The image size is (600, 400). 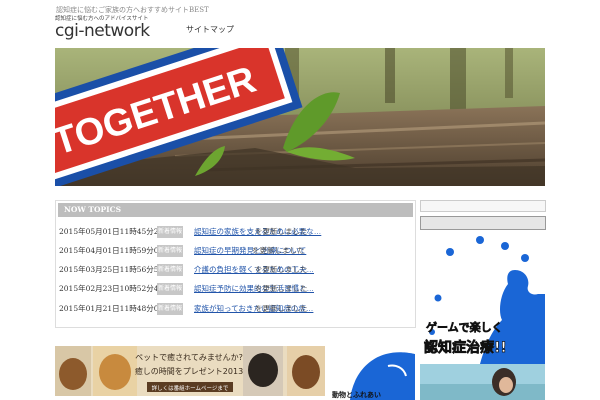 I want to click on topic-date: 2015年04月01日11時59分04秒, so click(x=115, y=250).